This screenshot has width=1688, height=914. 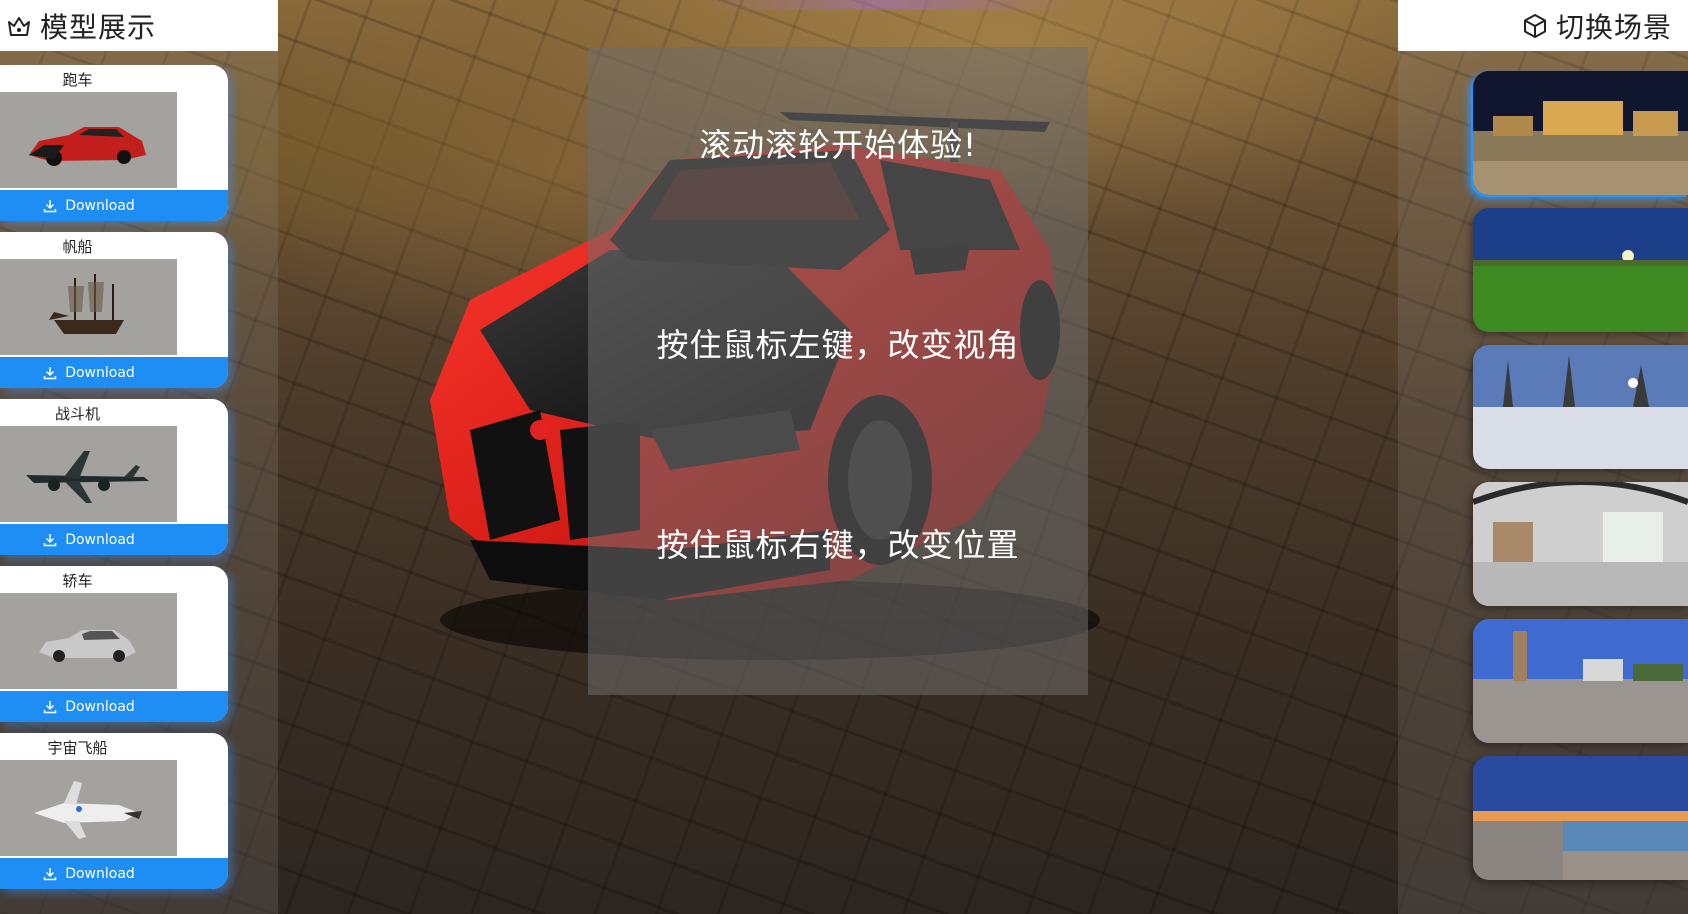 What do you see at coordinates (98, 27) in the screenshot?
I see `model-panel-title: 模型展示` at bounding box center [98, 27].